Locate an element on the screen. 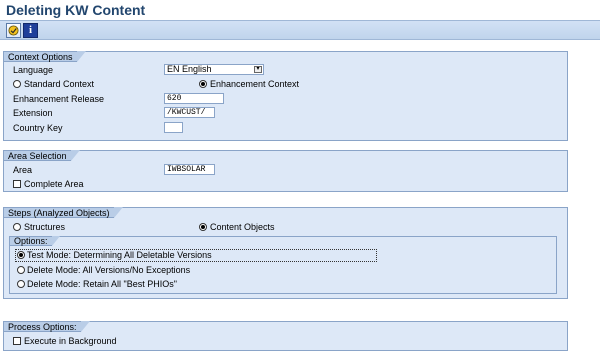 The image size is (600, 360). structures-radio is located at coordinates (17, 227).